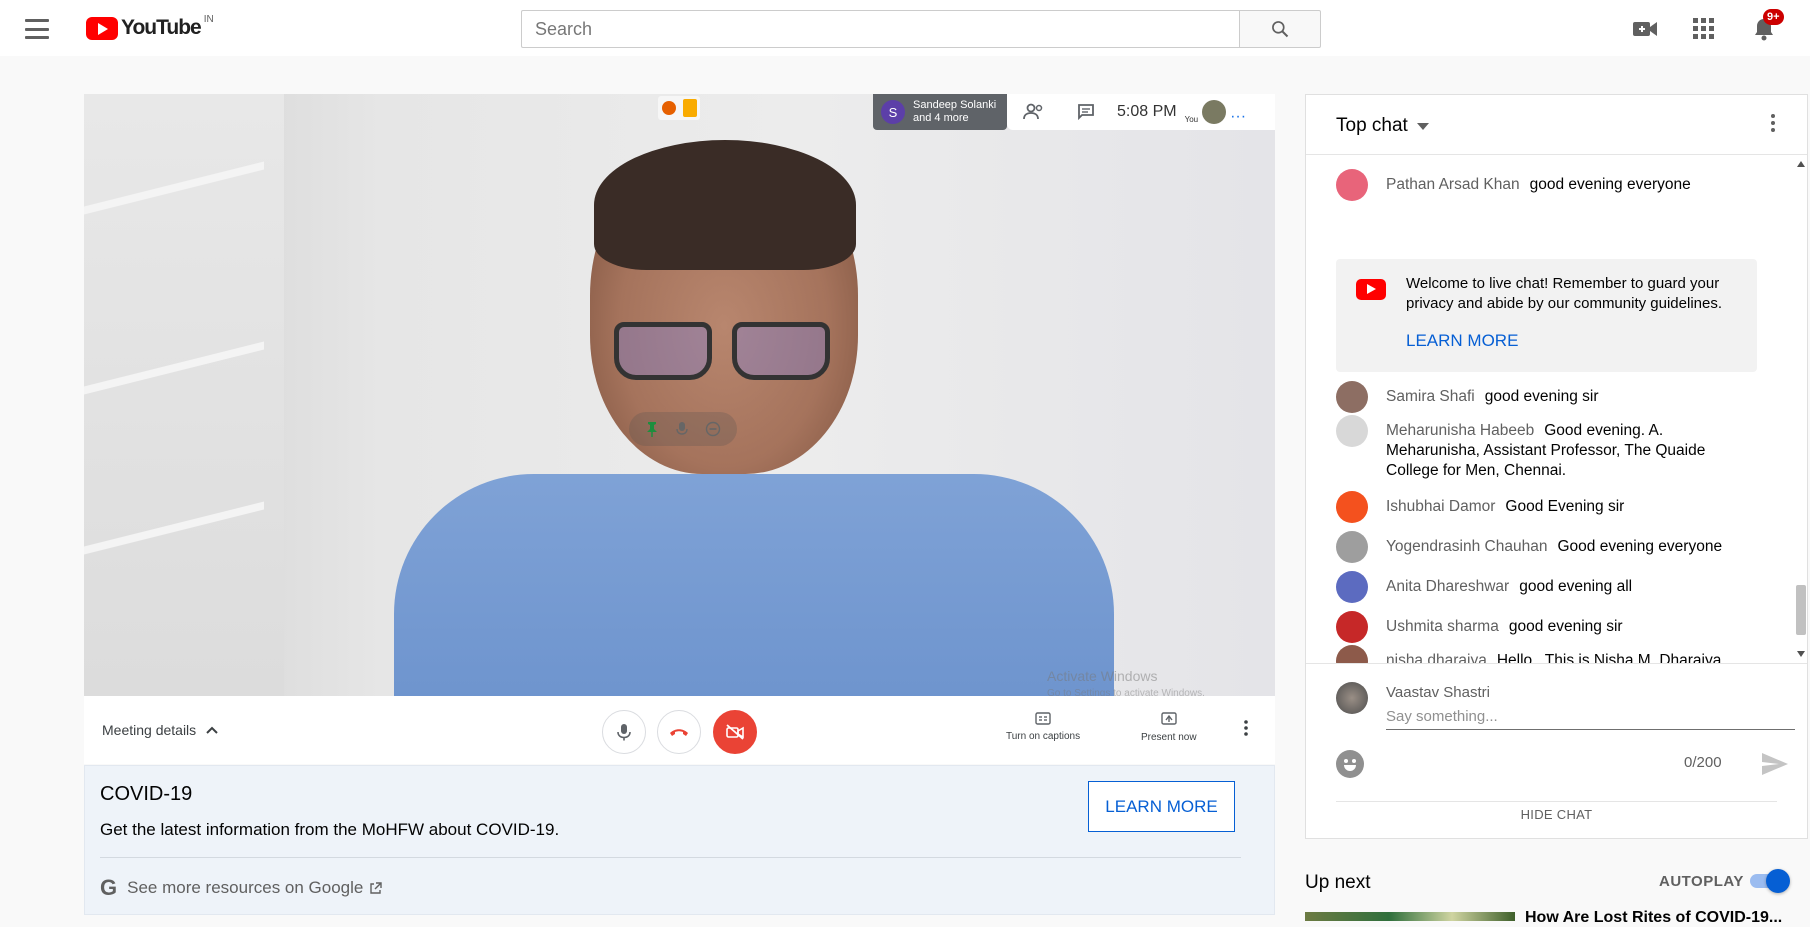 The width and height of the screenshot is (1810, 927). What do you see at coordinates (1640, 546) in the screenshot?
I see `message-text: Good evening everyone` at bounding box center [1640, 546].